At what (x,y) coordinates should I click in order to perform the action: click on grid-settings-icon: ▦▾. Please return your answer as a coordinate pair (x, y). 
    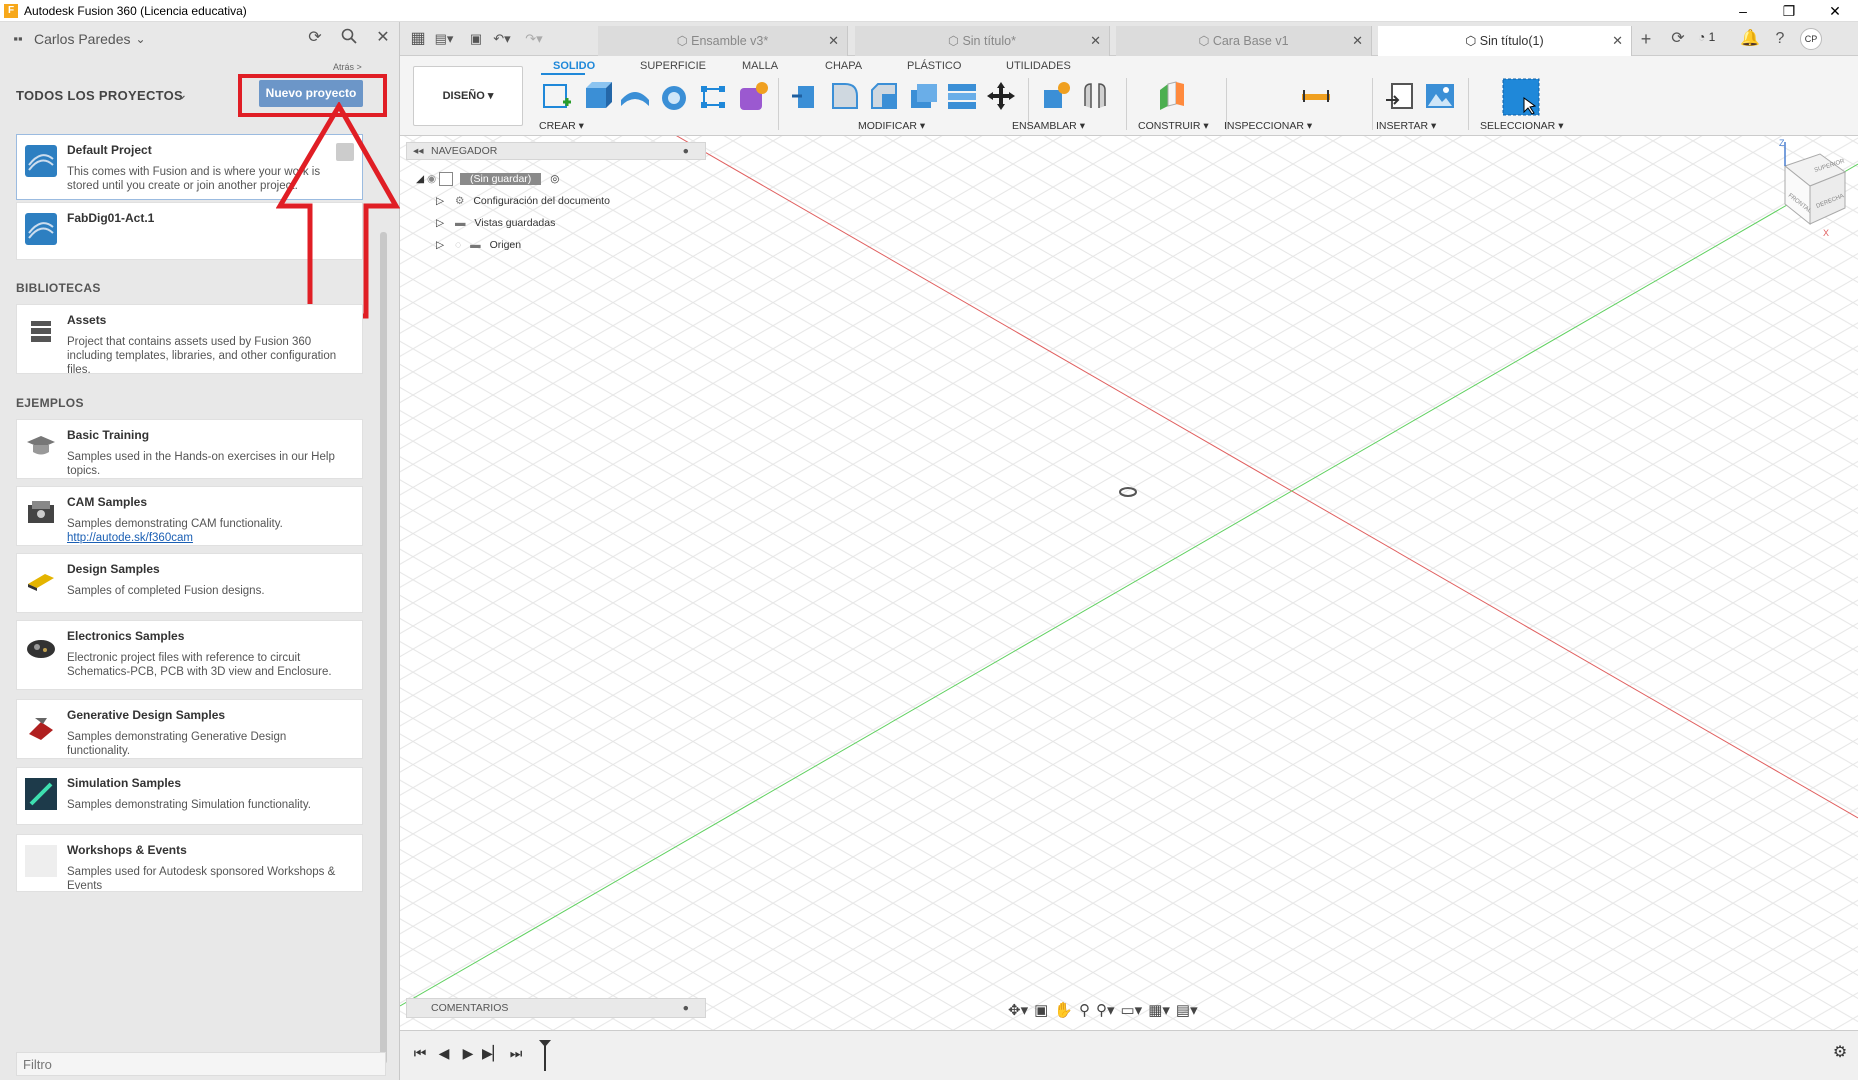
    Looking at the image, I should click on (1159, 1012).